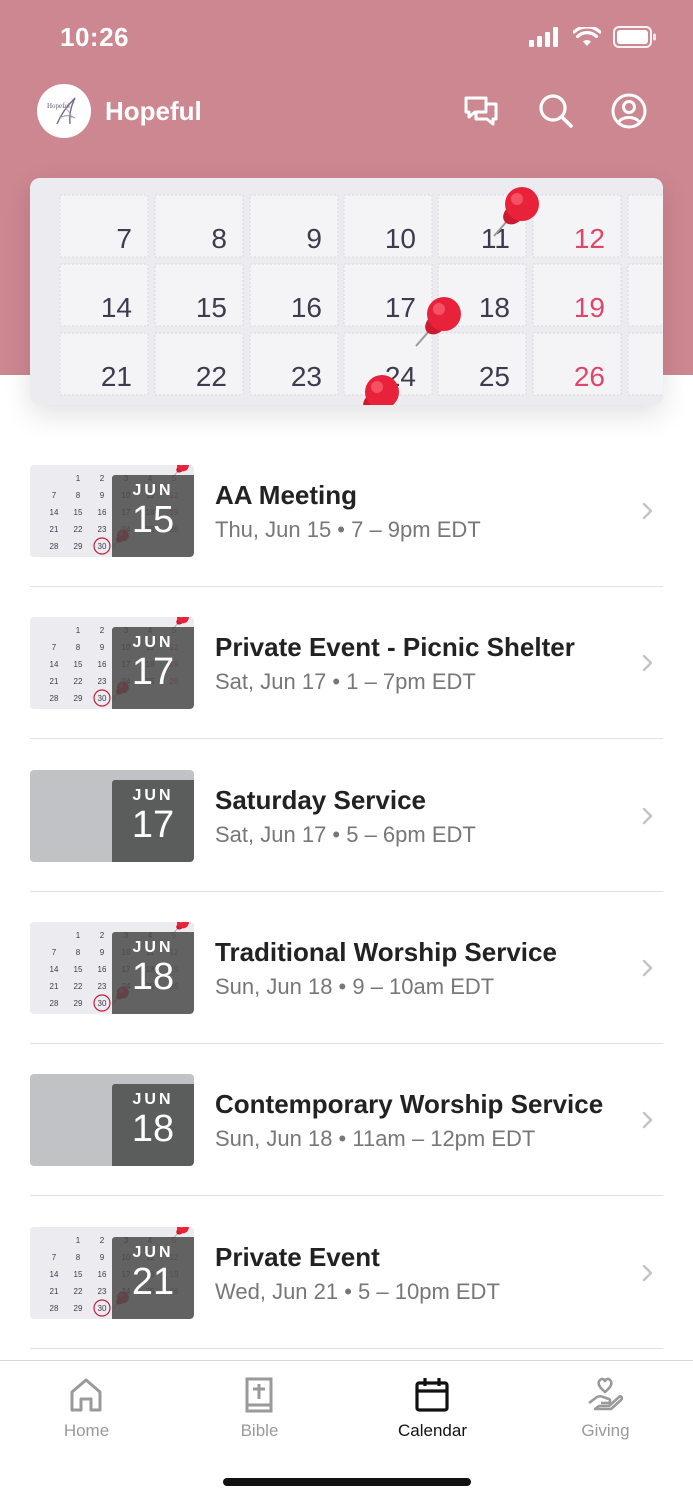 Image resolution: width=693 pixels, height=1500 pixels. What do you see at coordinates (495, 238) in the screenshot?
I see `hero-day-number: 11` at bounding box center [495, 238].